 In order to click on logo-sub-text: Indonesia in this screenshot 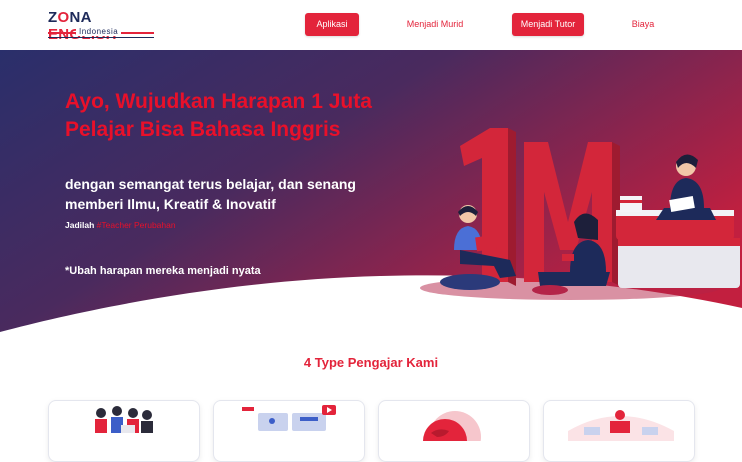, I will do `click(99, 31)`.